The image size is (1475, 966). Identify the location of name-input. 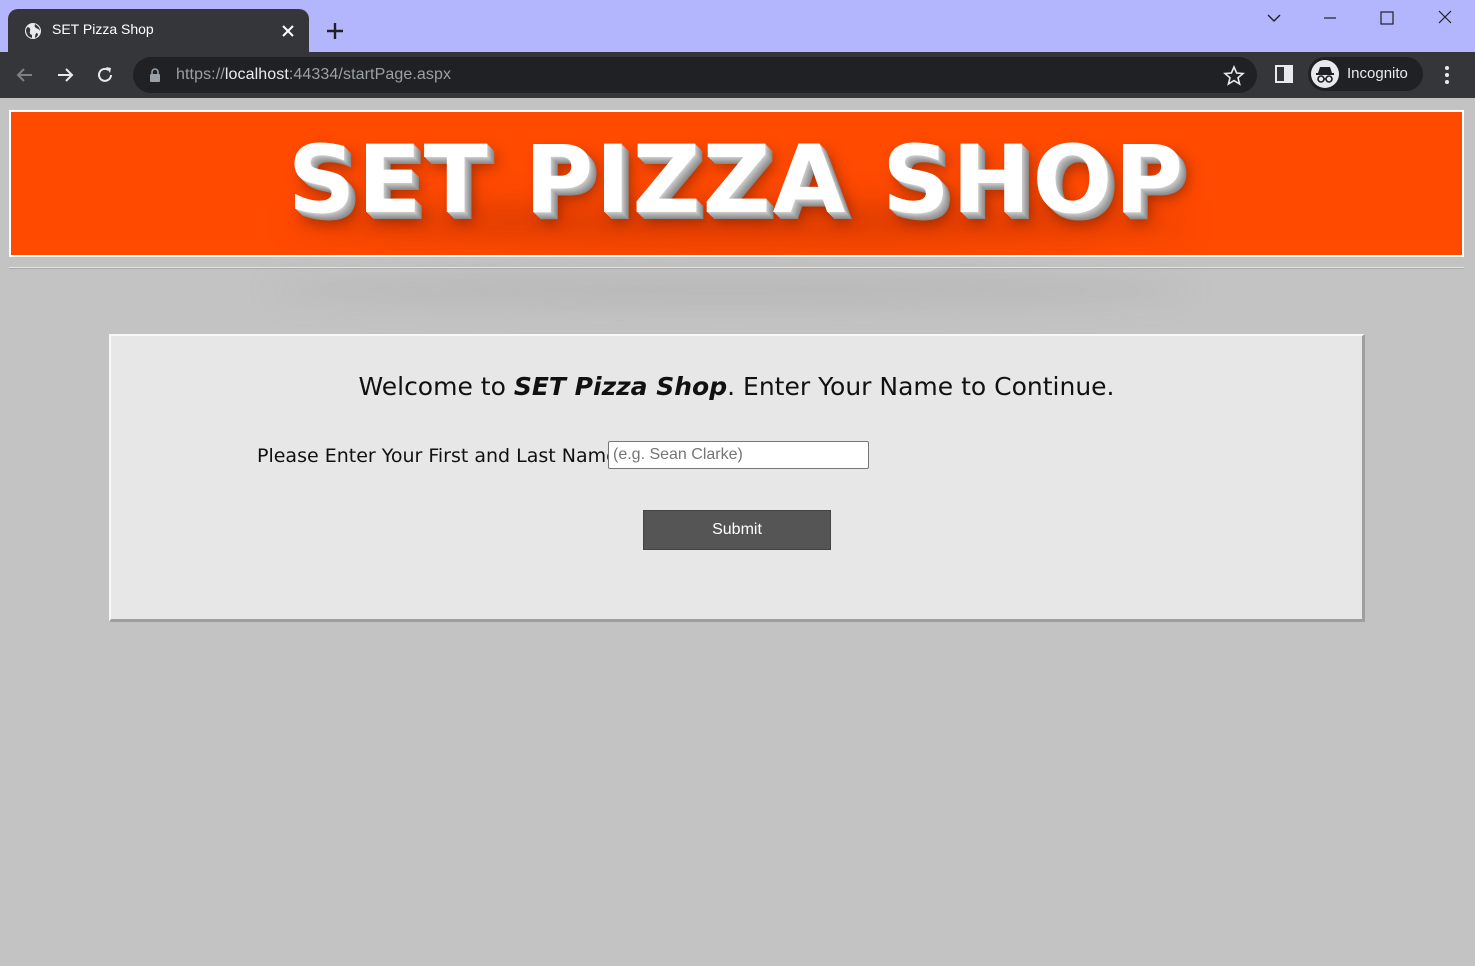
(738, 455).